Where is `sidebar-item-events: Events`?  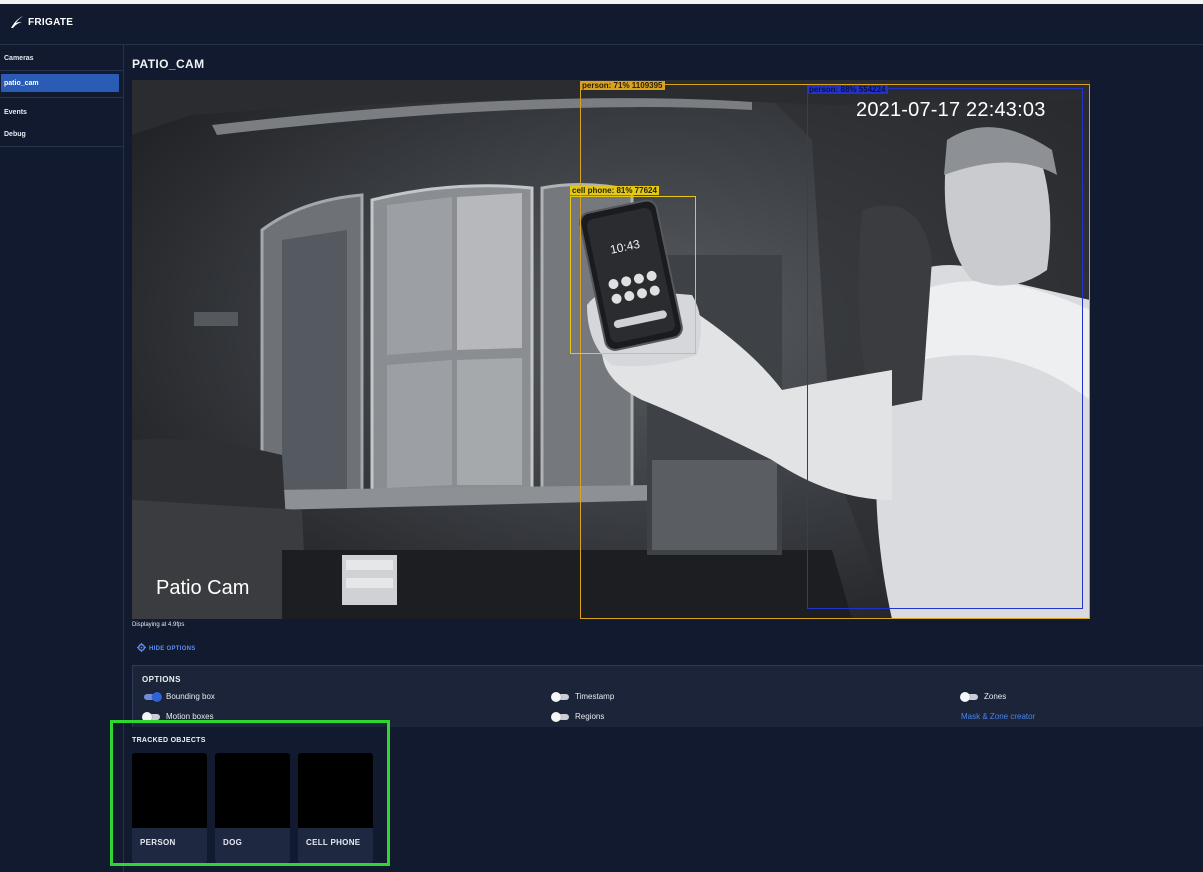
sidebar-item-events: Events is located at coordinates (61, 112).